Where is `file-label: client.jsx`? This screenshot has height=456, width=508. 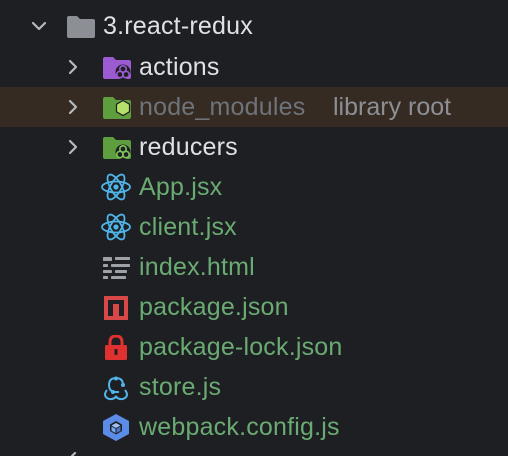 file-label: client.jsx is located at coordinates (188, 227).